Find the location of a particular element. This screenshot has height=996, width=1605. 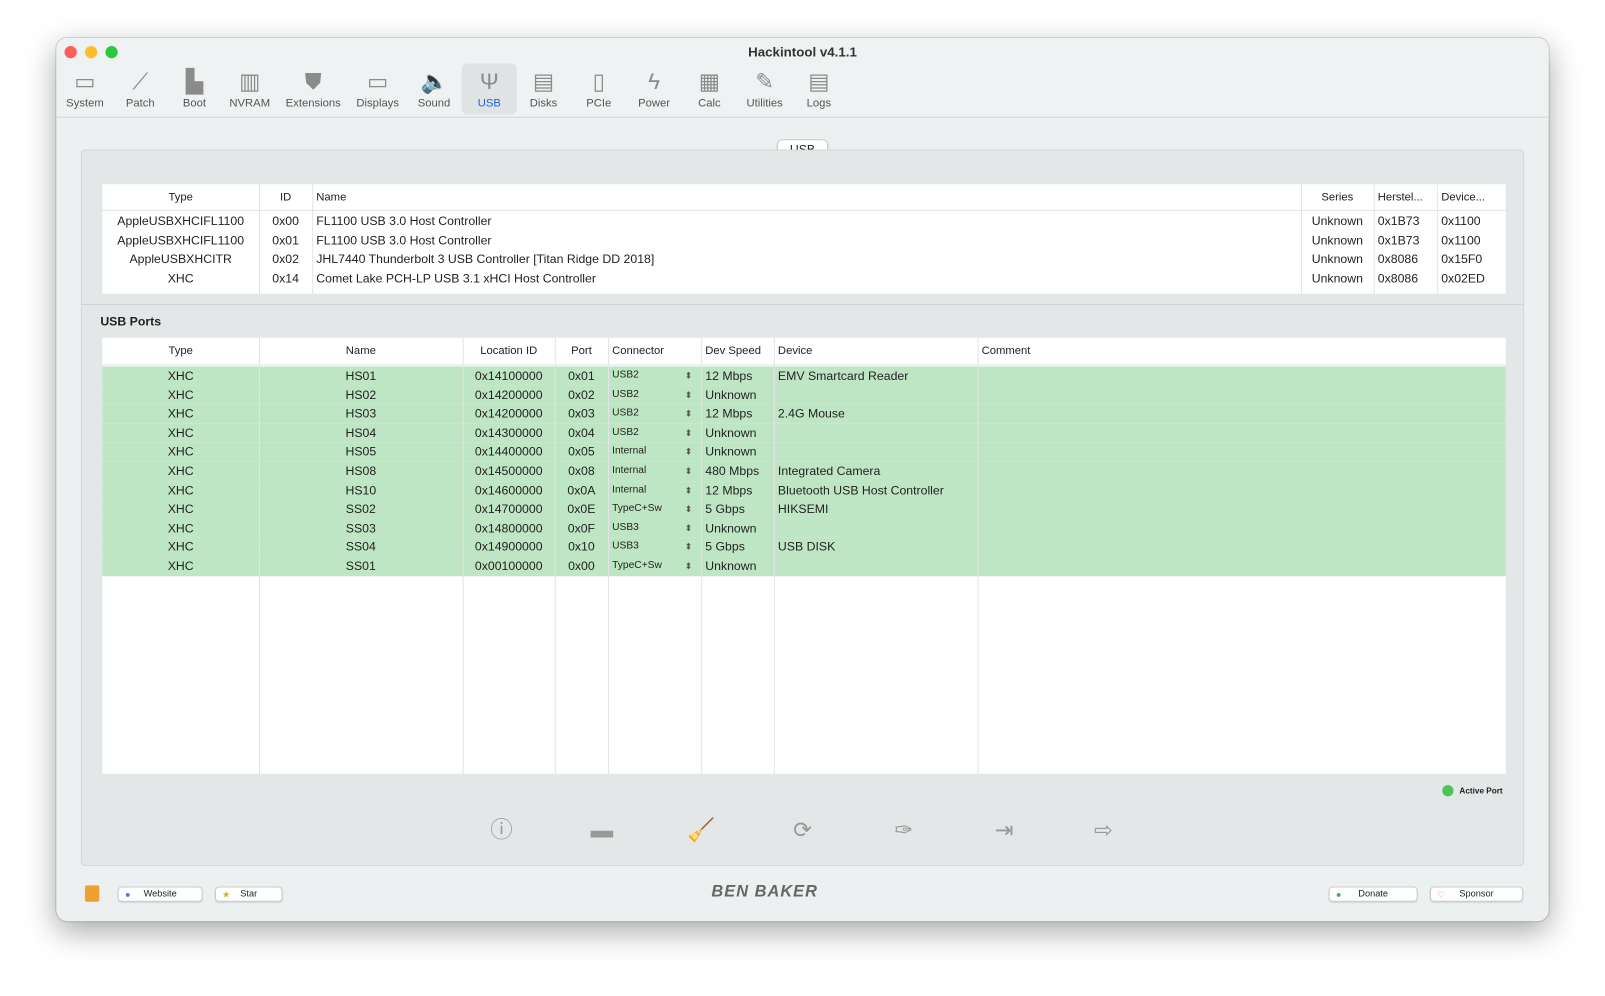

tool-displays: ▭ Displays is located at coordinates (377, 88).